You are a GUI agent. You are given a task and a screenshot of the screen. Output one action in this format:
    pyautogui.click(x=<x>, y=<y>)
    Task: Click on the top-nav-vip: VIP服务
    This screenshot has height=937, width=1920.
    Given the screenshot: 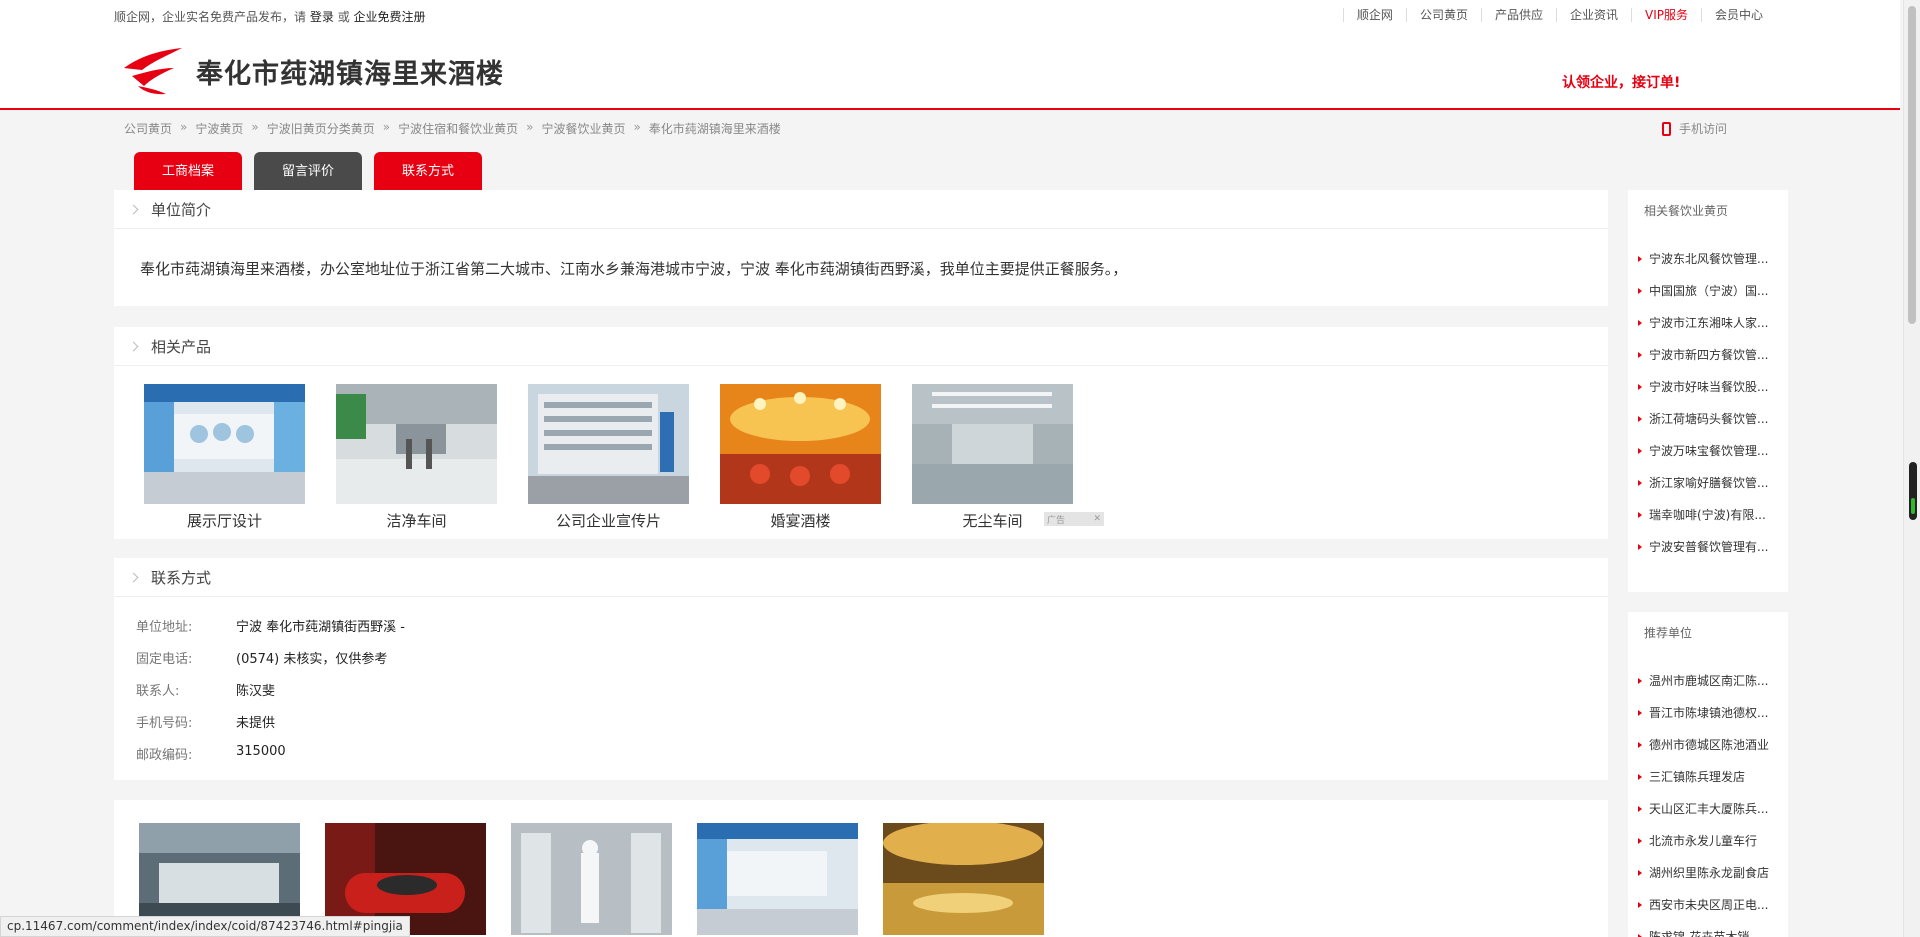 What is the action you would take?
    pyautogui.click(x=1665, y=15)
    